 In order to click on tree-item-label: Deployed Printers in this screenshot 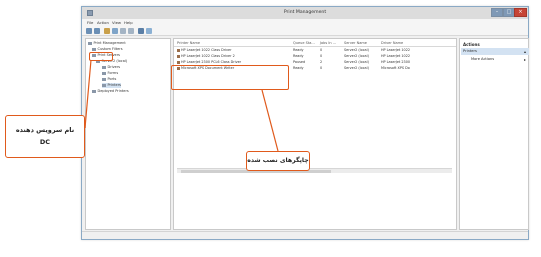, I will do `click(113, 91)`.